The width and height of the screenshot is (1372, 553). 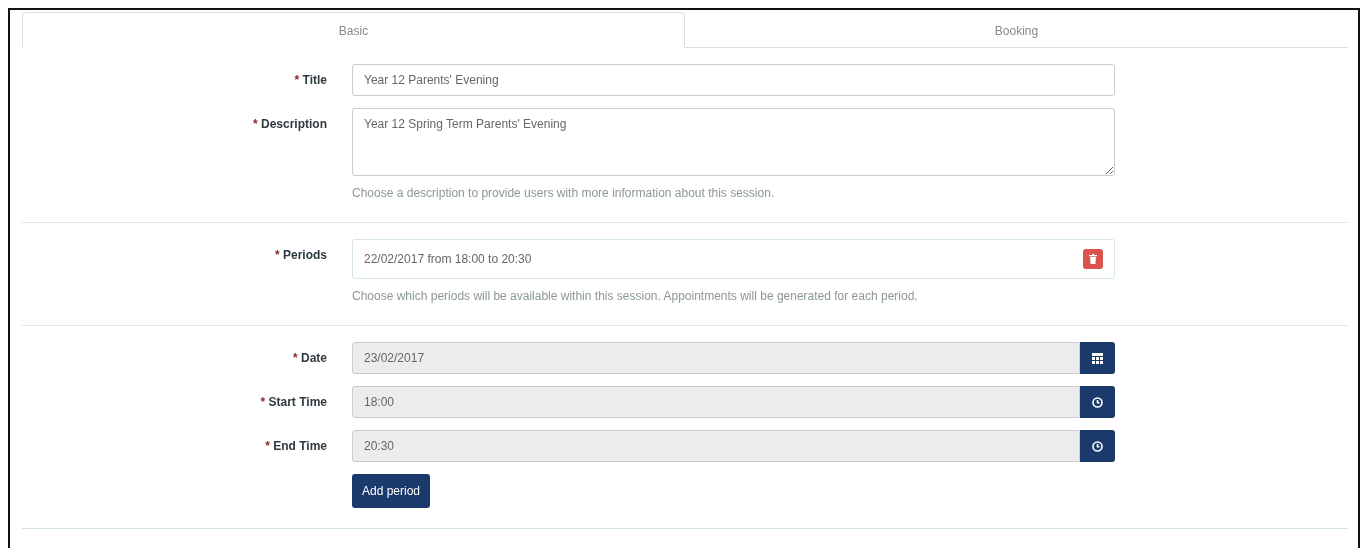 I want to click on add-period-button: Add period, so click(x=391, y=491).